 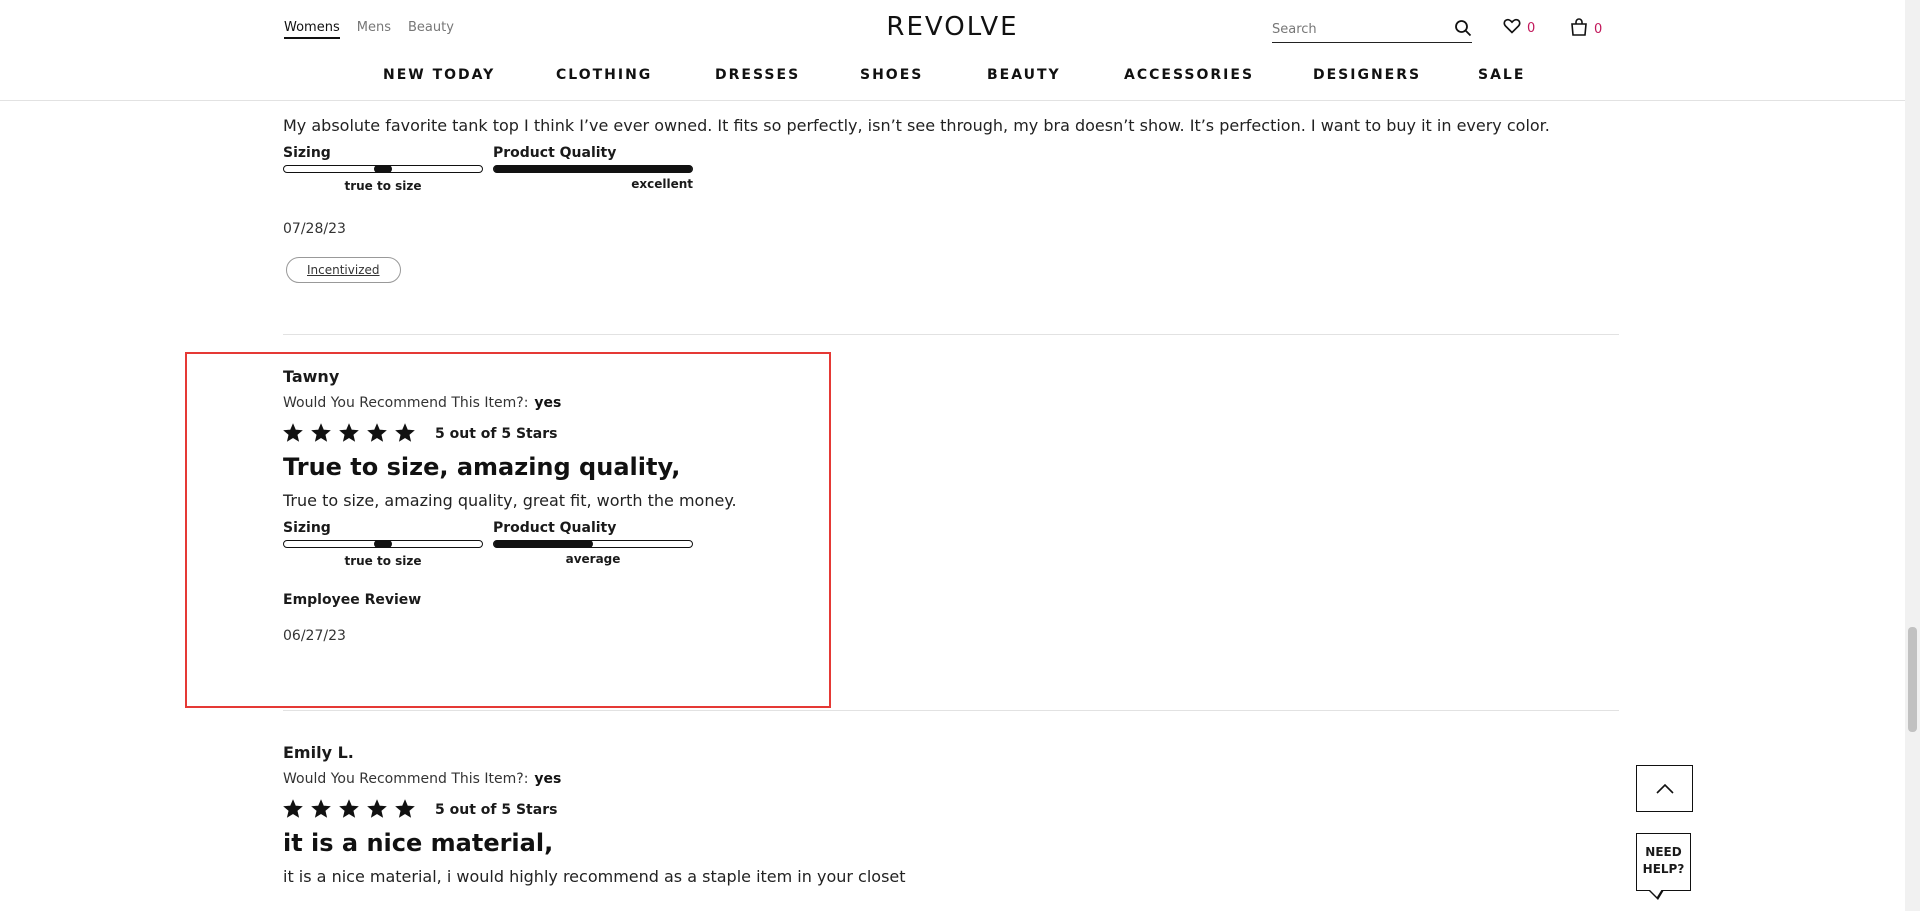 I want to click on tab-mens: Mens, so click(x=374, y=29).